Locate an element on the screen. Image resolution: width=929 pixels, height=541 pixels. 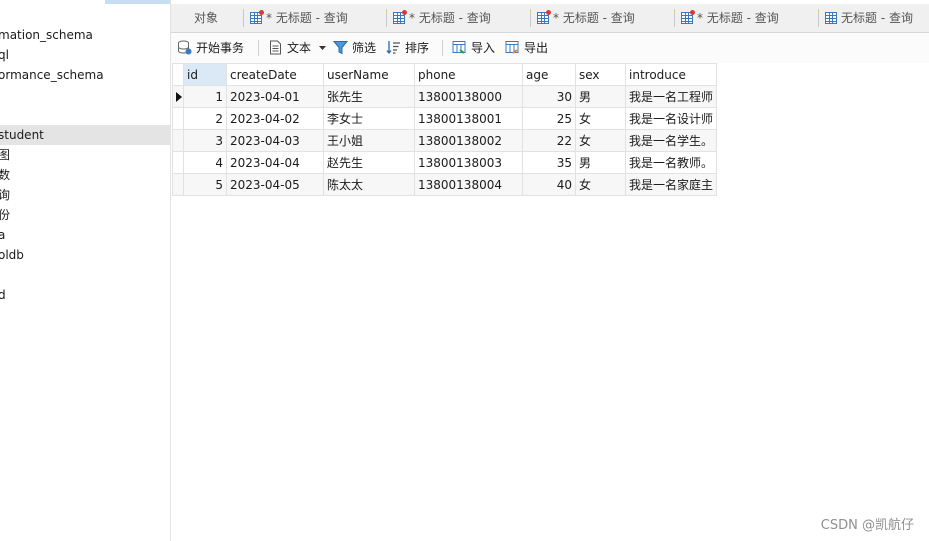
cell-phone: 13800138004 is located at coordinates (468, 184).